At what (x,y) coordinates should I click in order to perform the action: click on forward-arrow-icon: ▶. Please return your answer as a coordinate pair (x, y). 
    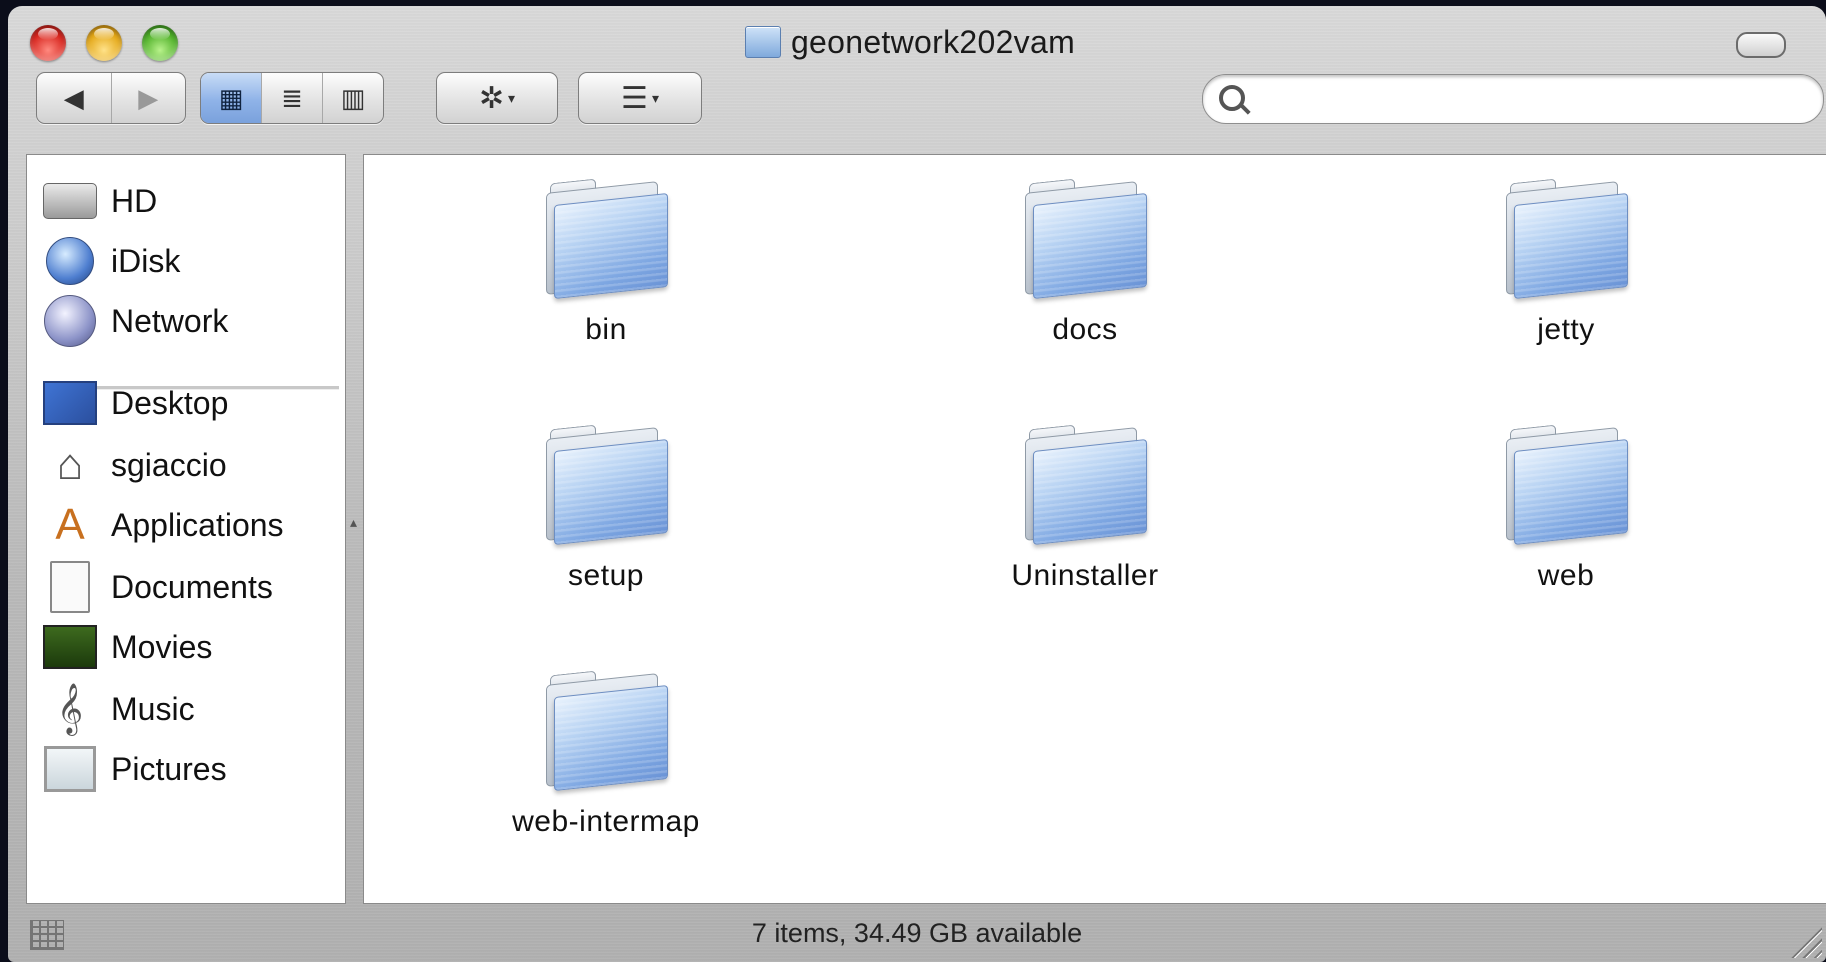
    Looking at the image, I should click on (148, 97).